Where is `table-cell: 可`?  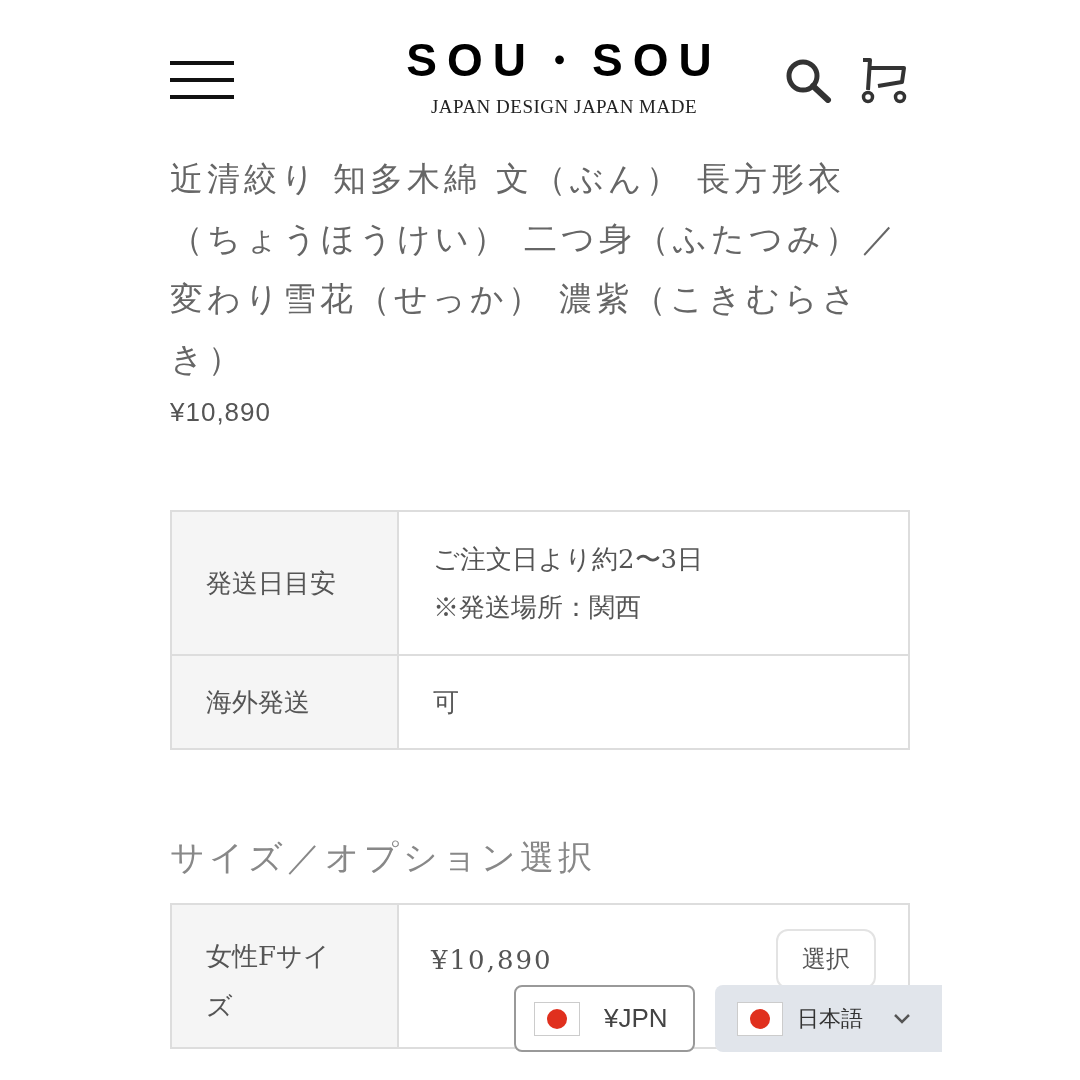 table-cell: 可 is located at coordinates (653, 702).